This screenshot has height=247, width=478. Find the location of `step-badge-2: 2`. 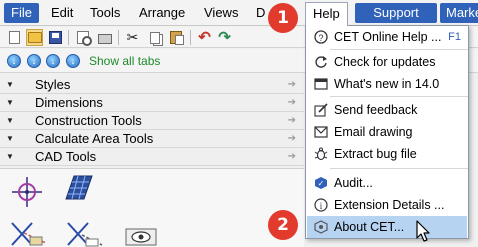

step-badge-2: 2 is located at coordinates (283, 225).